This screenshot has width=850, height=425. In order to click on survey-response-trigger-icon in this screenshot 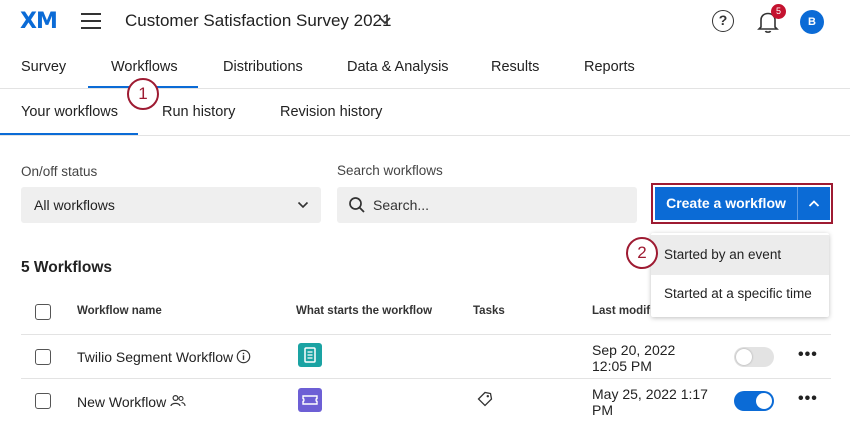, I will do `click(310, 355)`.